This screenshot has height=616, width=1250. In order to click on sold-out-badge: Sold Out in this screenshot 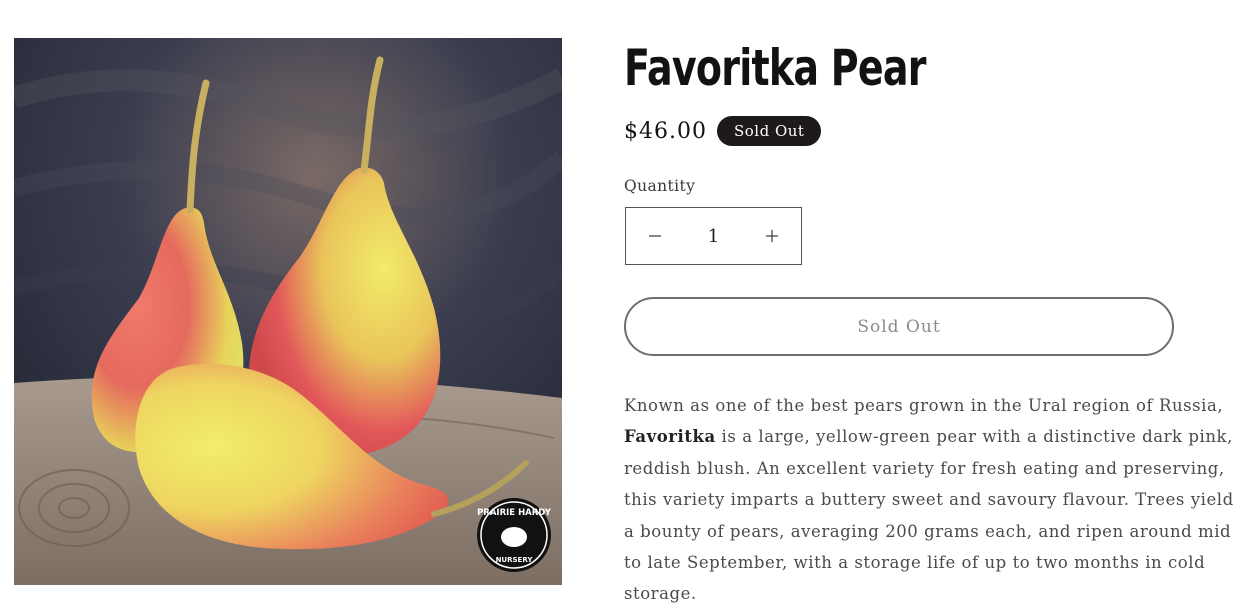, I will do `click(769, 131)`.